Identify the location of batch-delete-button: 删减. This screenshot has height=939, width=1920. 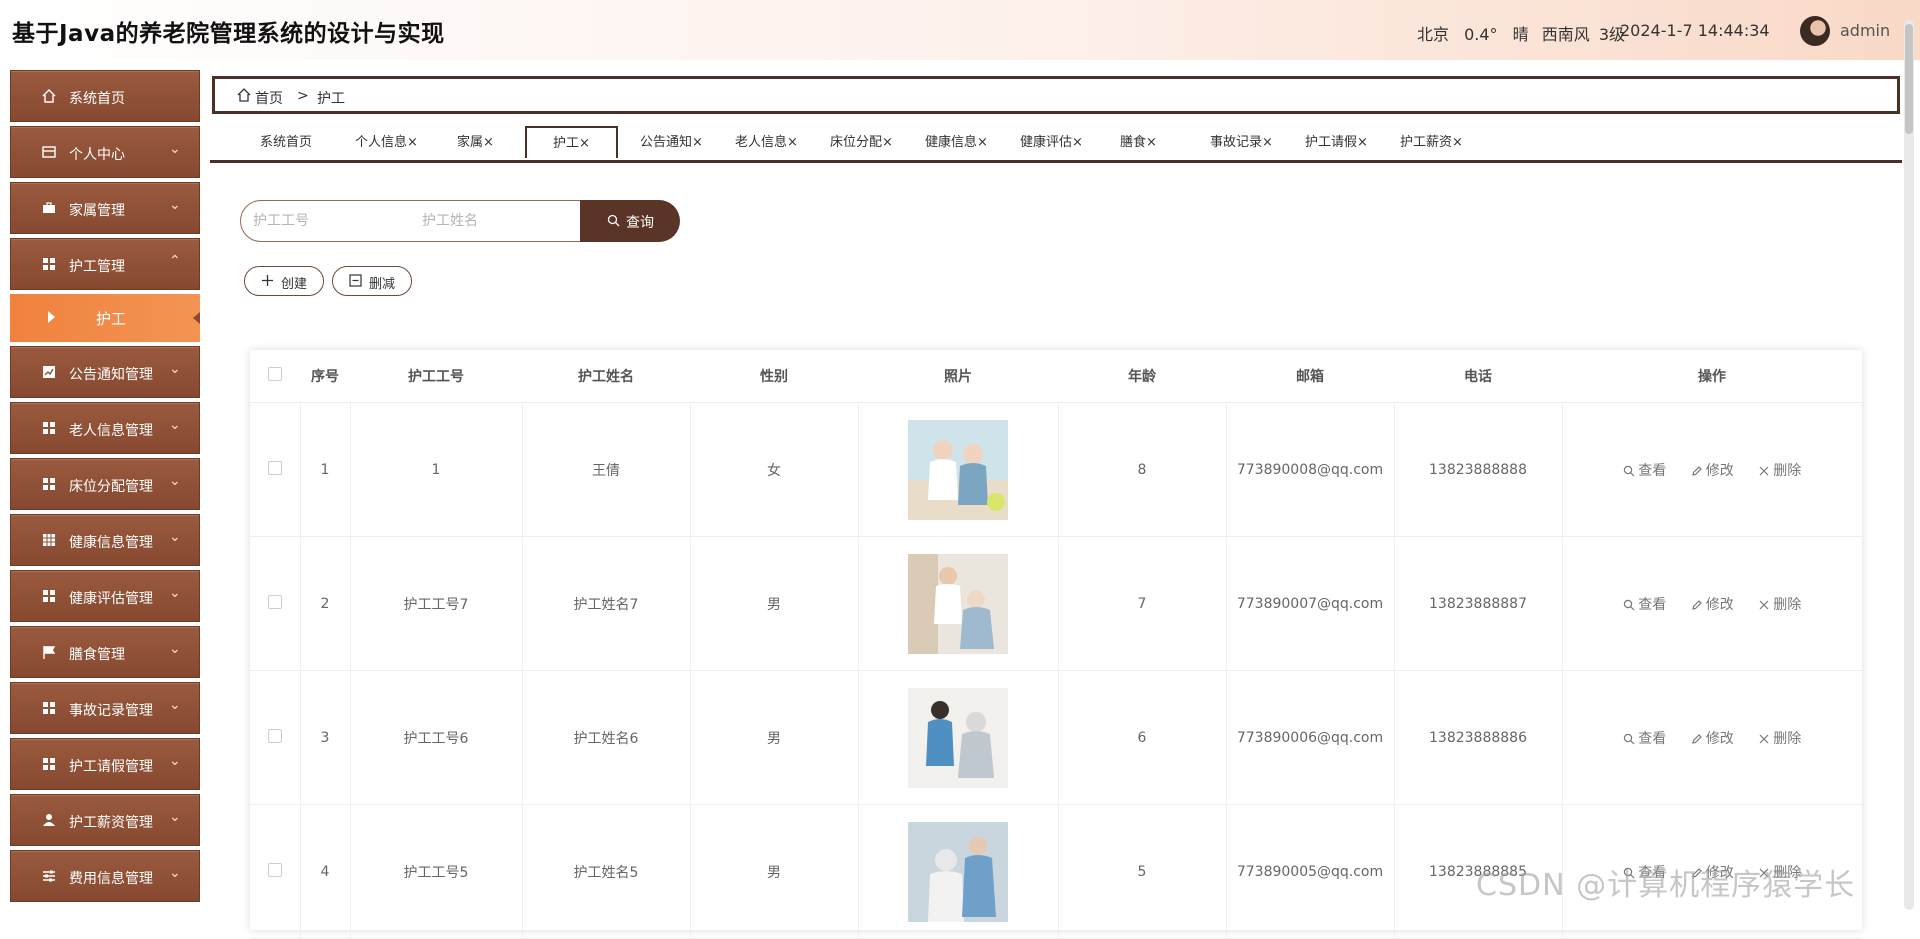
(372, 281).